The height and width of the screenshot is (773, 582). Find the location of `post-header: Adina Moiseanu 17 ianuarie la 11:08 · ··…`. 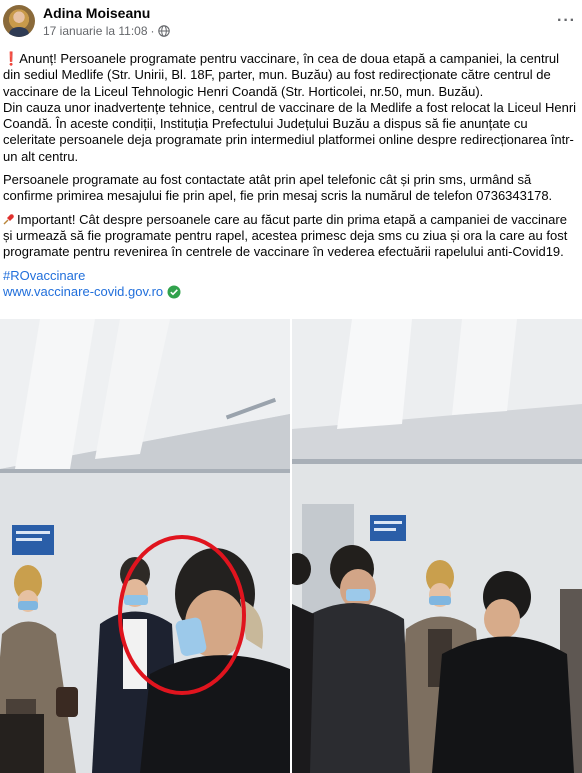

post-header: Adina Moiseanu 17 ianuarie la 11:08 · ··… is located at coordinates (291, 21).